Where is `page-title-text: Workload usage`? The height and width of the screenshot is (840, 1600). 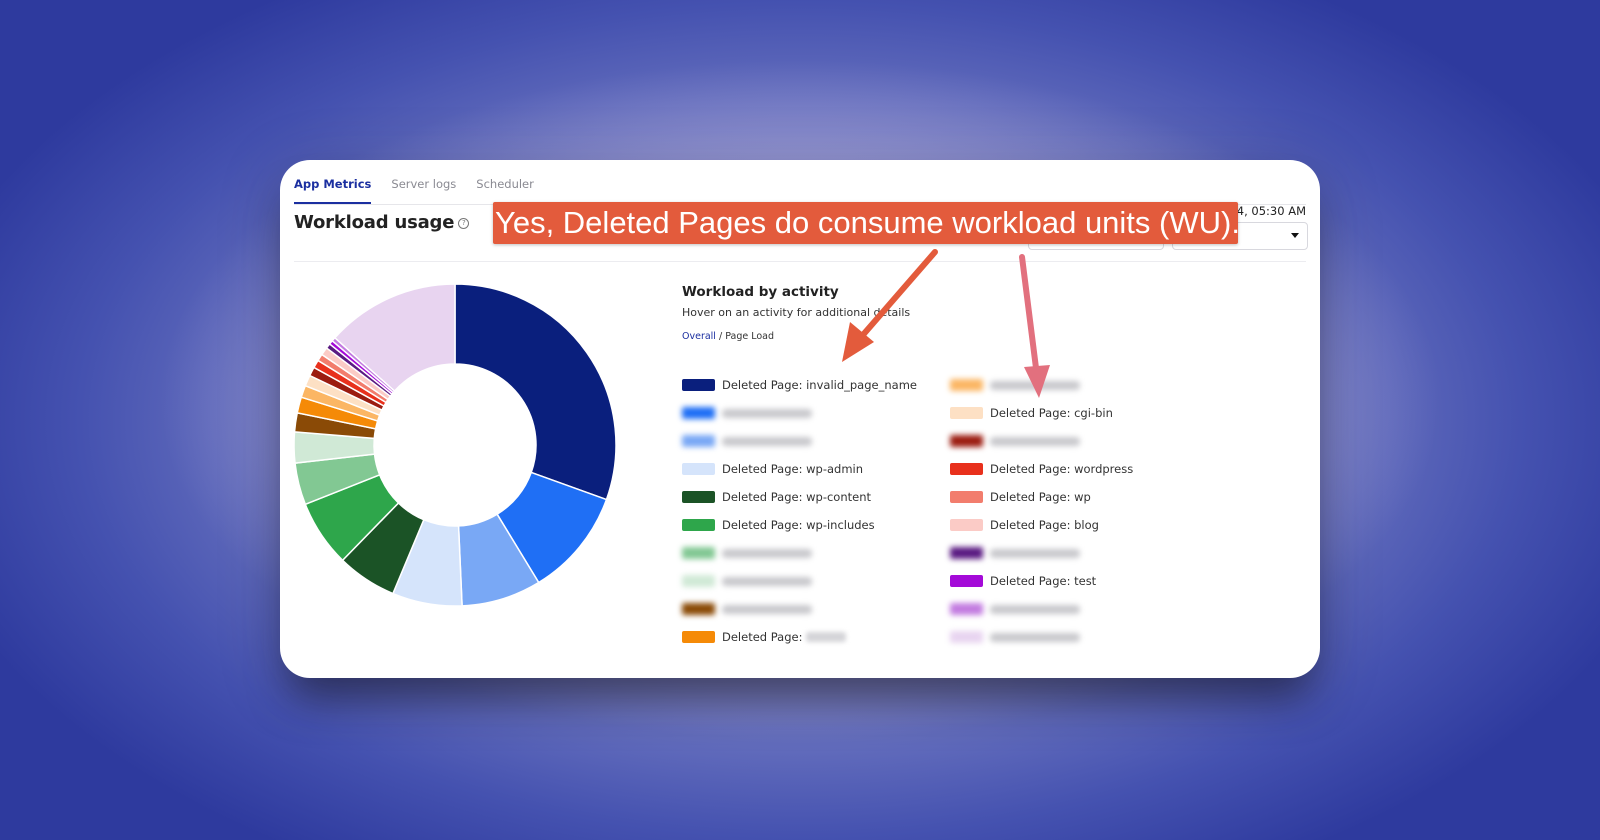 page-title-text: Workload usage is located at coordinates (374, 222).